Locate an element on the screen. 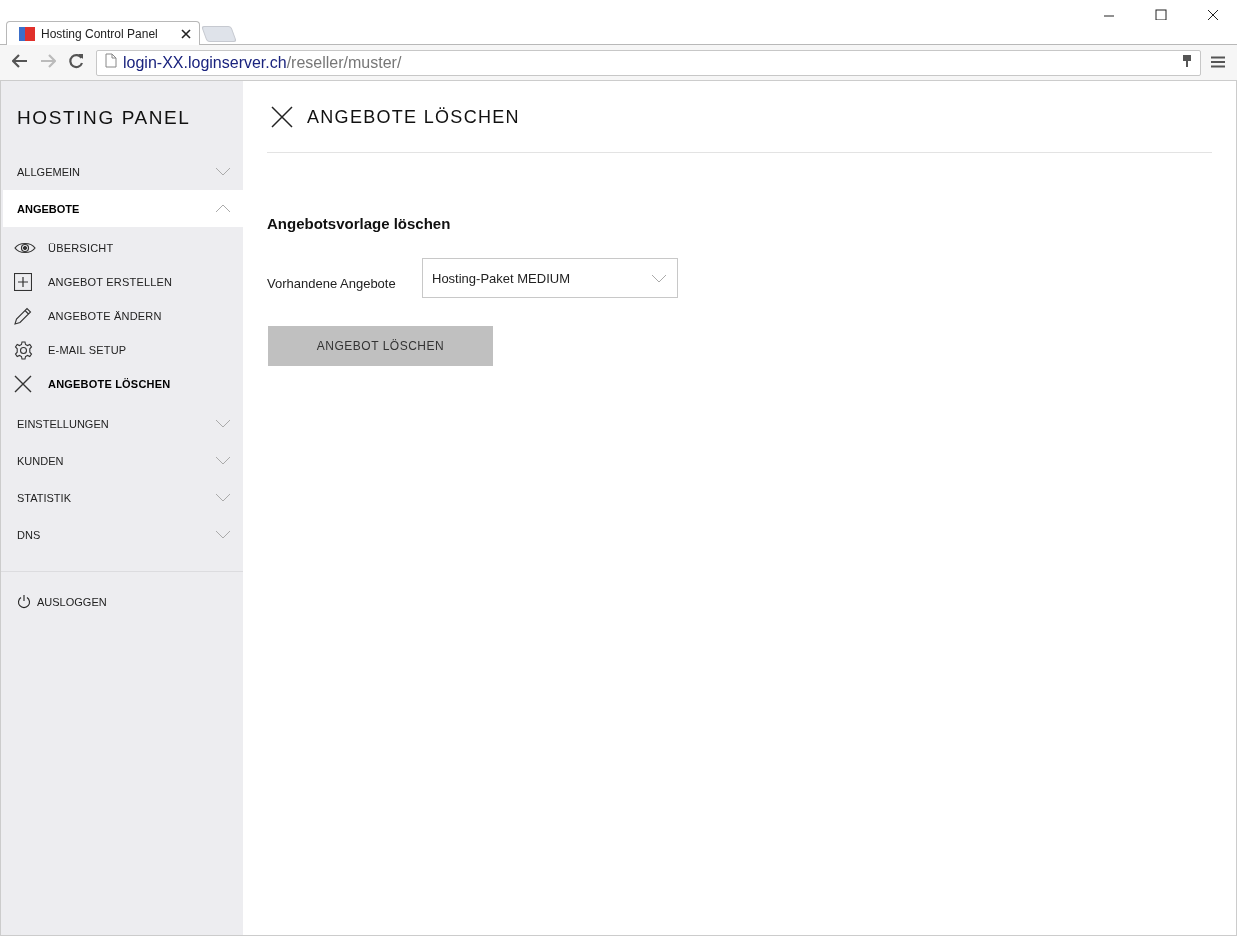 The height and width of the screenshot is (936, 1237). nav-section: STATISTIK is located at coordinates (122, 497).